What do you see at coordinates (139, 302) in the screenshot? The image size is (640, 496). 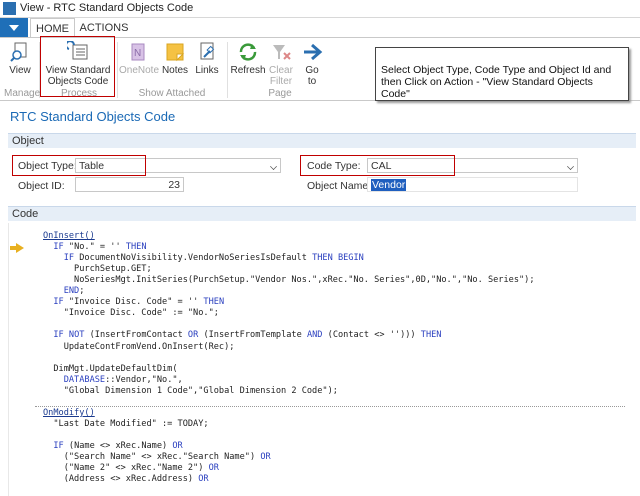 I see `code-line: IF "Invoice Disc. Code" = '' THEN` at bounding box center [139, 302].